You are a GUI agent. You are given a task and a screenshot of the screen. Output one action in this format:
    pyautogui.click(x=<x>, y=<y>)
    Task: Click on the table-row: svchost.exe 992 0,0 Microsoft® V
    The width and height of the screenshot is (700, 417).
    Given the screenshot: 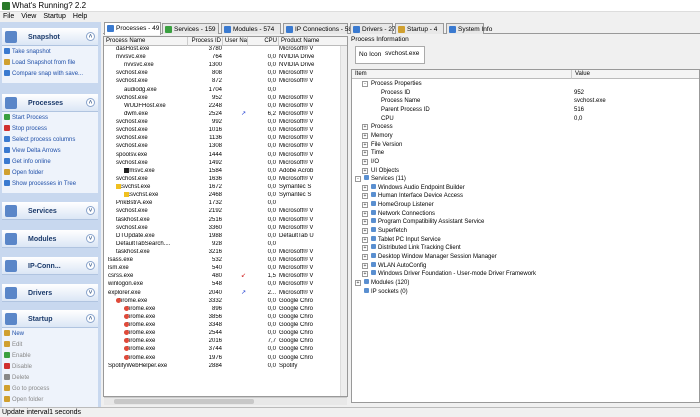 What is the action you would take?
    pyautogui.click(x=225, y=122)
    